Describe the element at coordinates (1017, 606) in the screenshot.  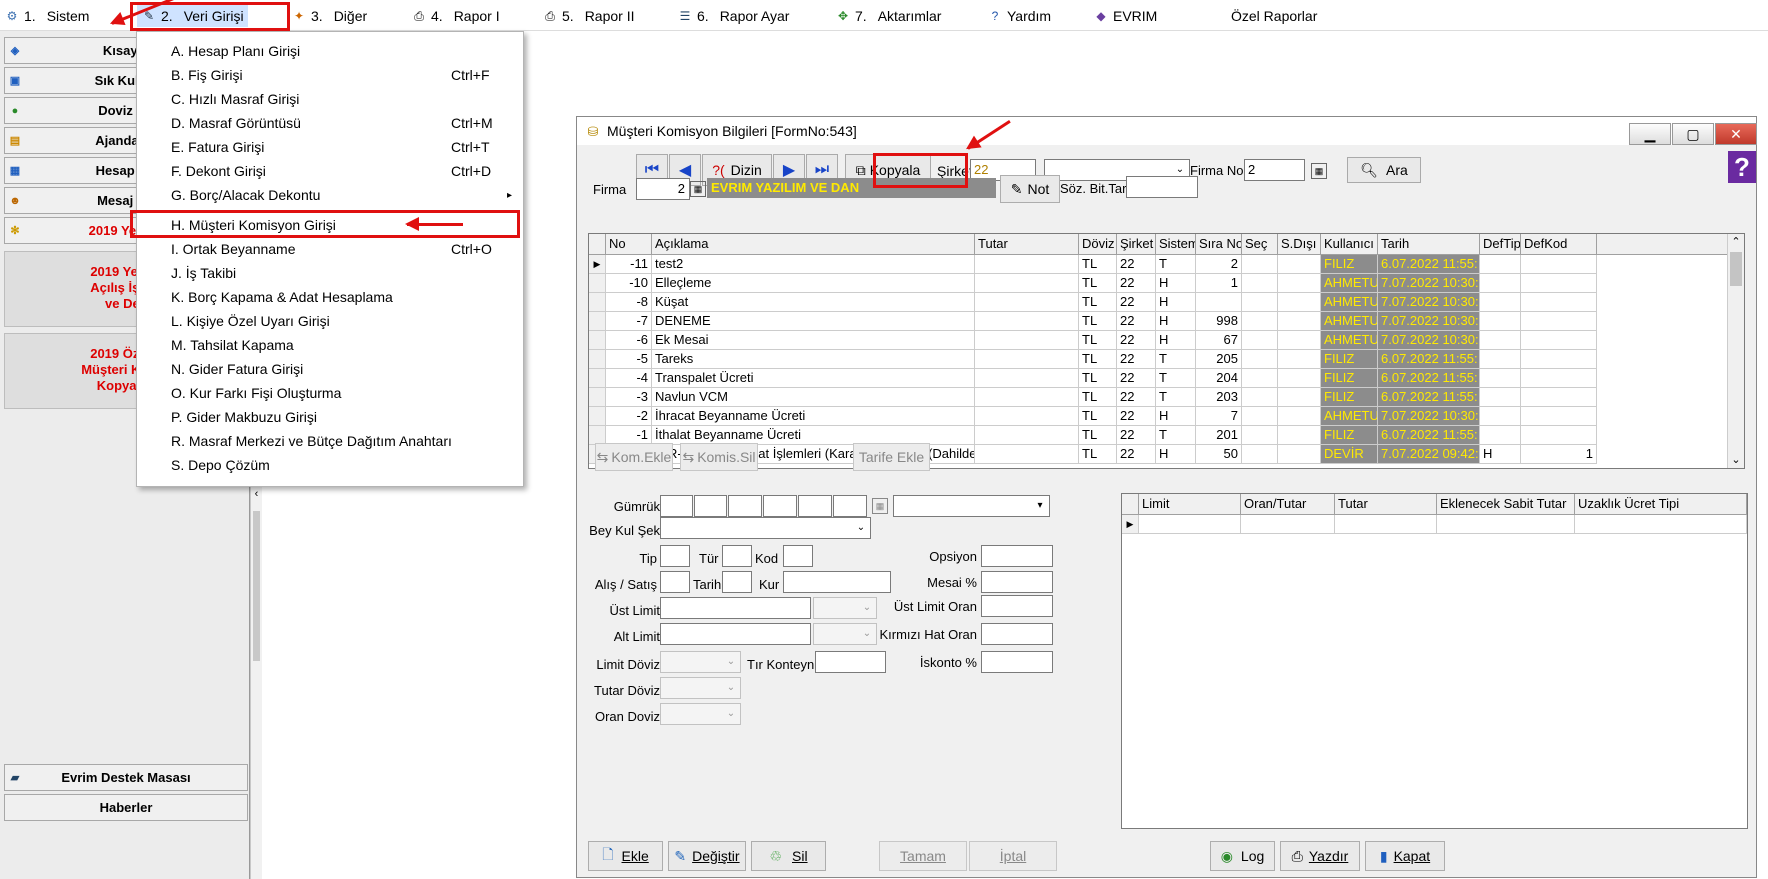
I see `ust-limit-oran-input` at that location.